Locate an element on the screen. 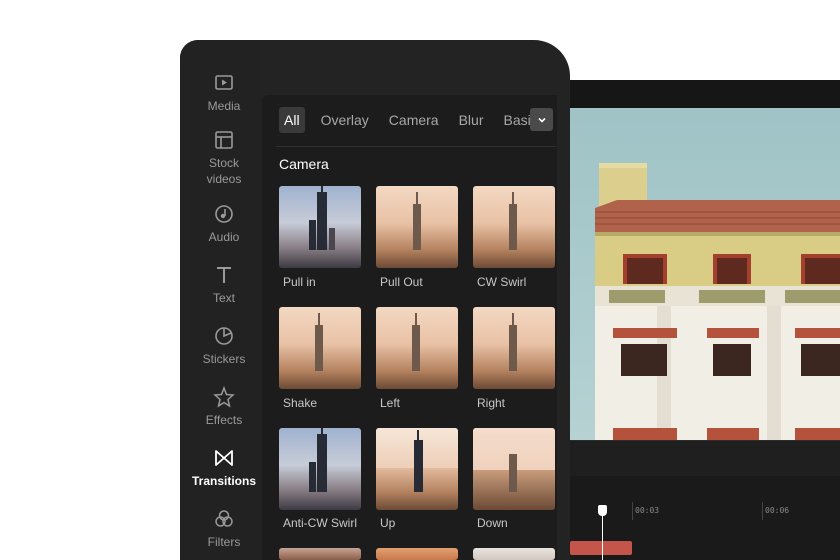 This screenshot has height=560, width=840. transition-label: CW Swirl is located at coordinates (502, 282).